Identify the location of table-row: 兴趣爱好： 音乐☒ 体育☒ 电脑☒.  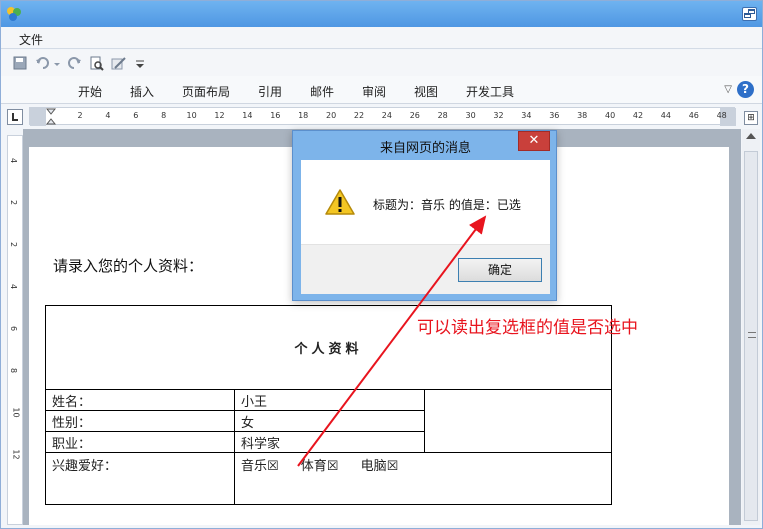
(328, 478).